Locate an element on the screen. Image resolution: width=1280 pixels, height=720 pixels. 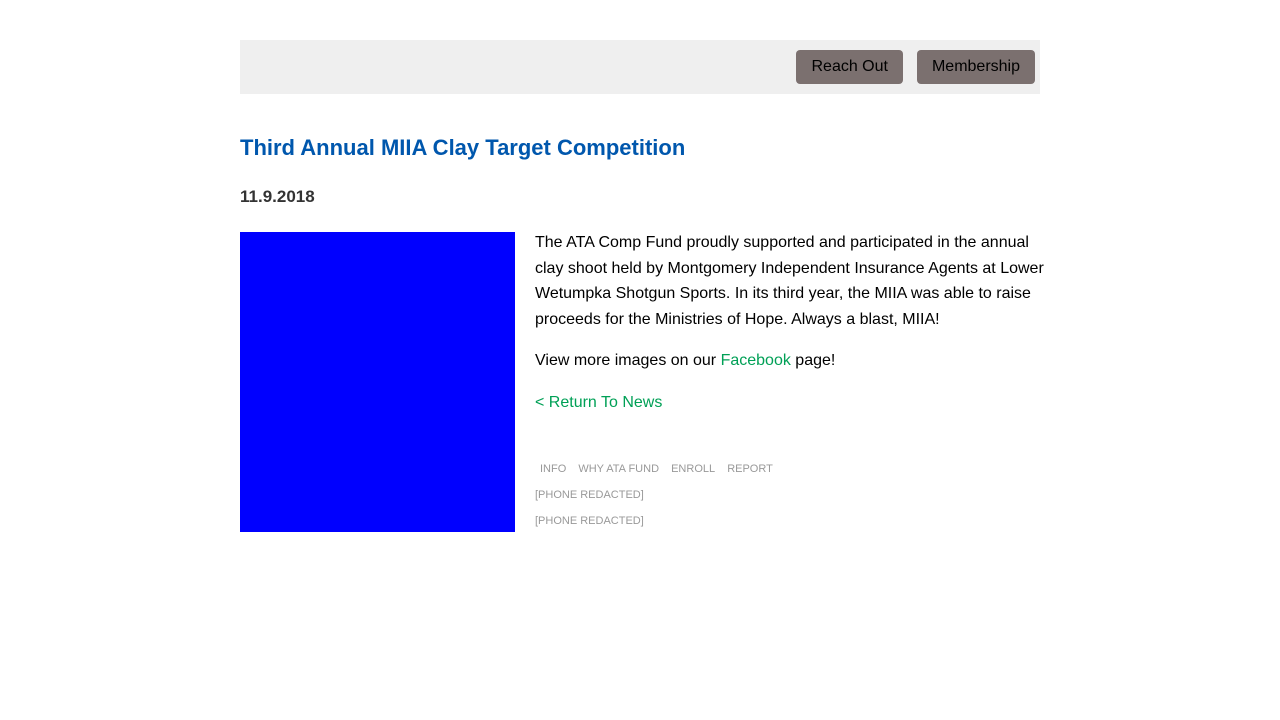
footer-nav: INFO WHY ATA FUND ENROLL REPORT is located at coordinates (656, 469).